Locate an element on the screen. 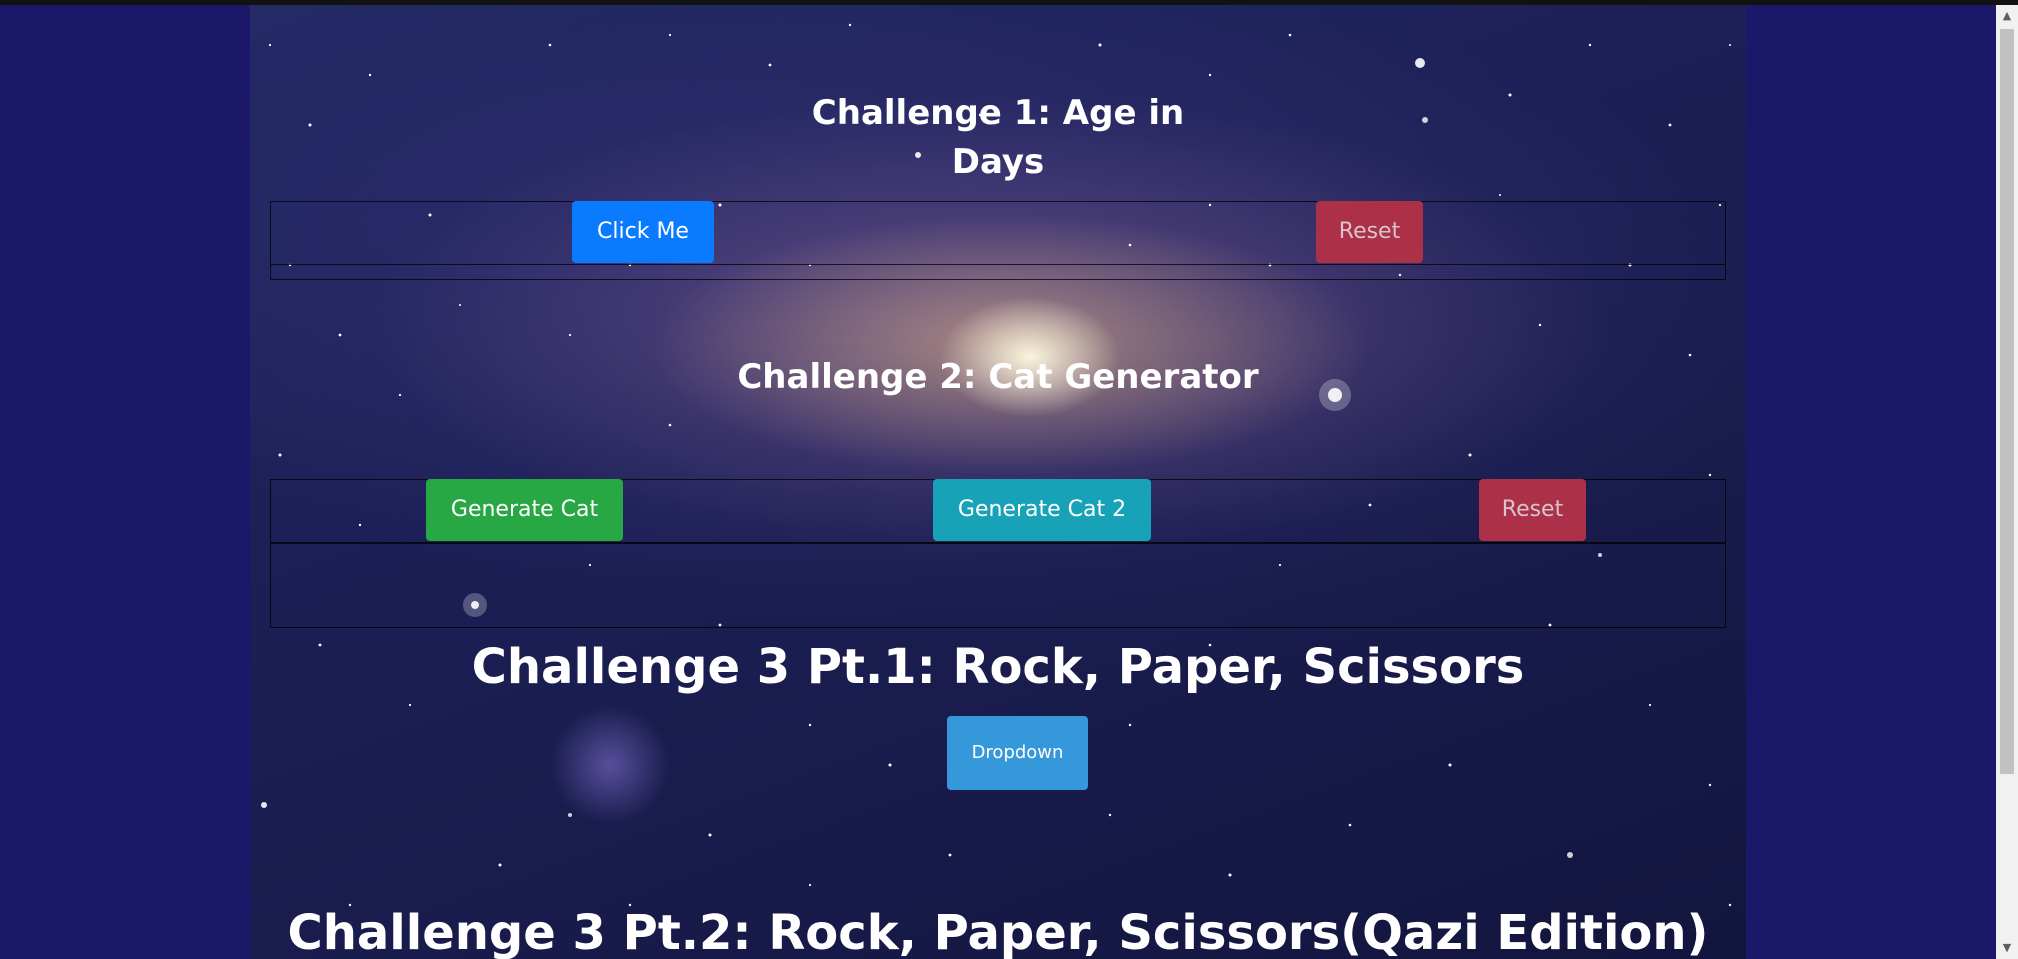  challenge2-title: Challenge 2: Cat Generator is located at coordinates (998, 377).